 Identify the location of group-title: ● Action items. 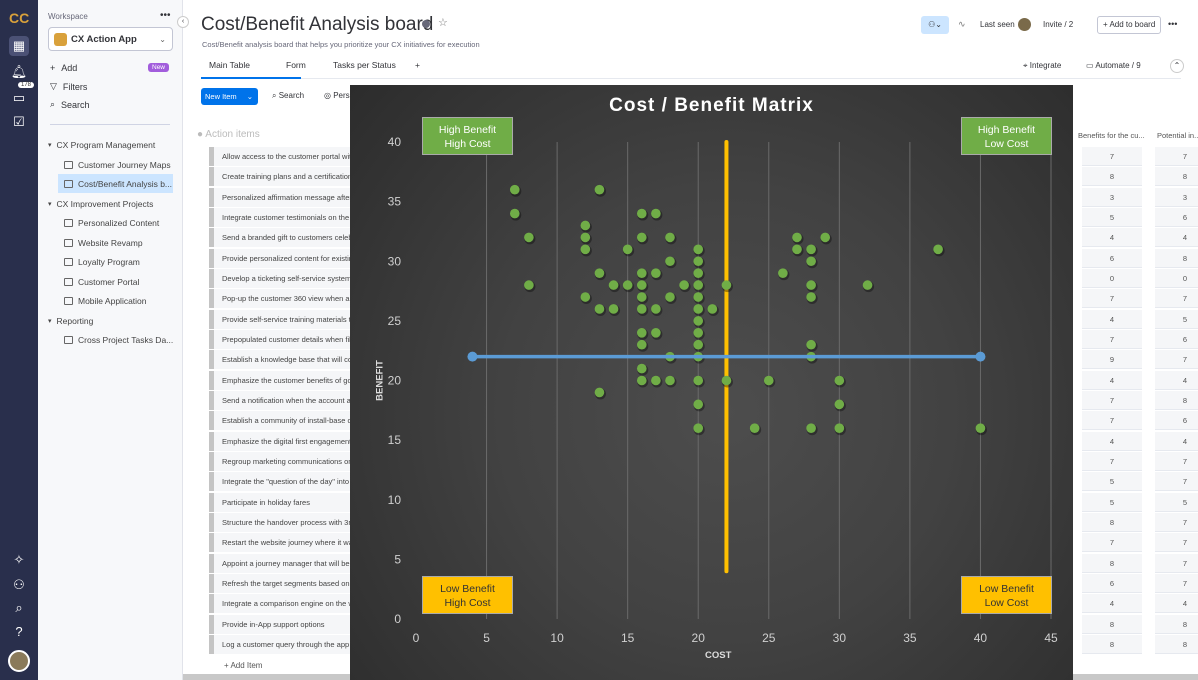
(228, 134).